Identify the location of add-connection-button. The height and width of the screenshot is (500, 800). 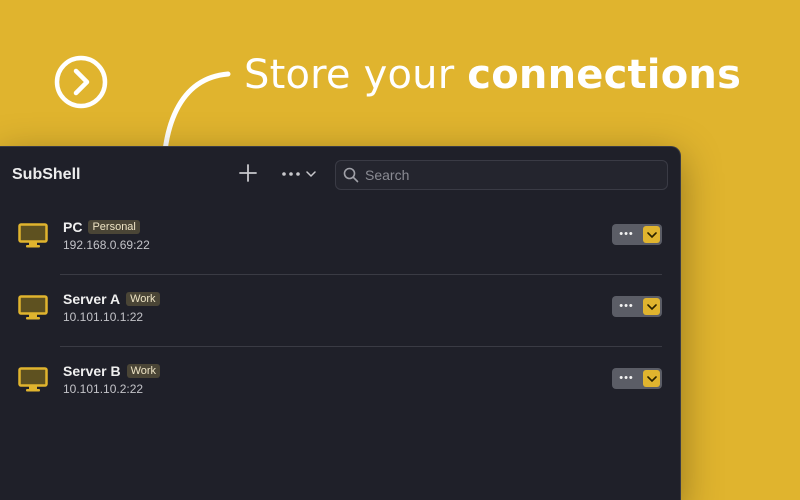
(248, 173).